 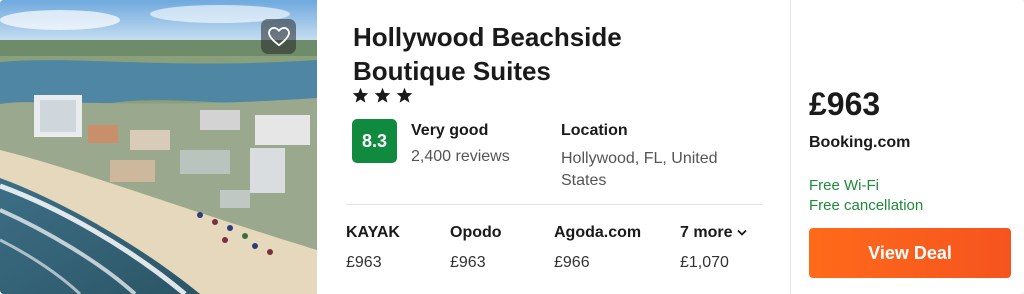 I want to click on hotel-name: Hollywood Beachside Boutique Suites, so click(x=518, y=54).